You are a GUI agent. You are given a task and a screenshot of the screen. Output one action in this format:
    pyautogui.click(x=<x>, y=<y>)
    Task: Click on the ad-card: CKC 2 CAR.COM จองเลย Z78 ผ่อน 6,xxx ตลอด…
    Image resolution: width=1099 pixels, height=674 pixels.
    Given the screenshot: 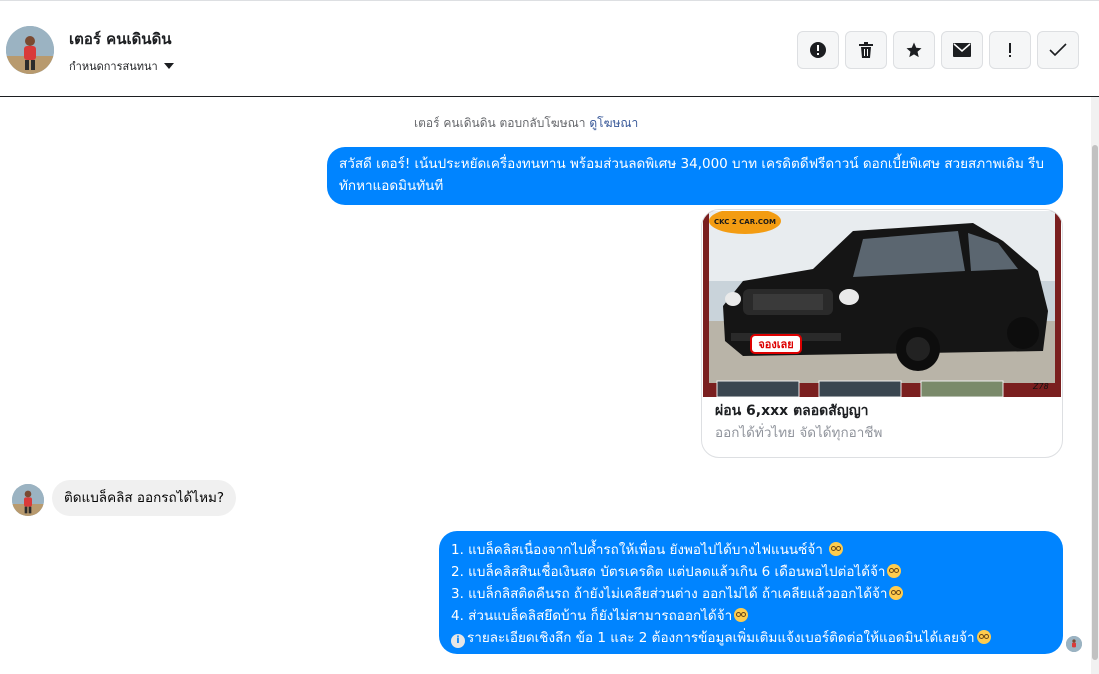 What is the action you would take?
    pyautogui.click(x=882, y=333)
    